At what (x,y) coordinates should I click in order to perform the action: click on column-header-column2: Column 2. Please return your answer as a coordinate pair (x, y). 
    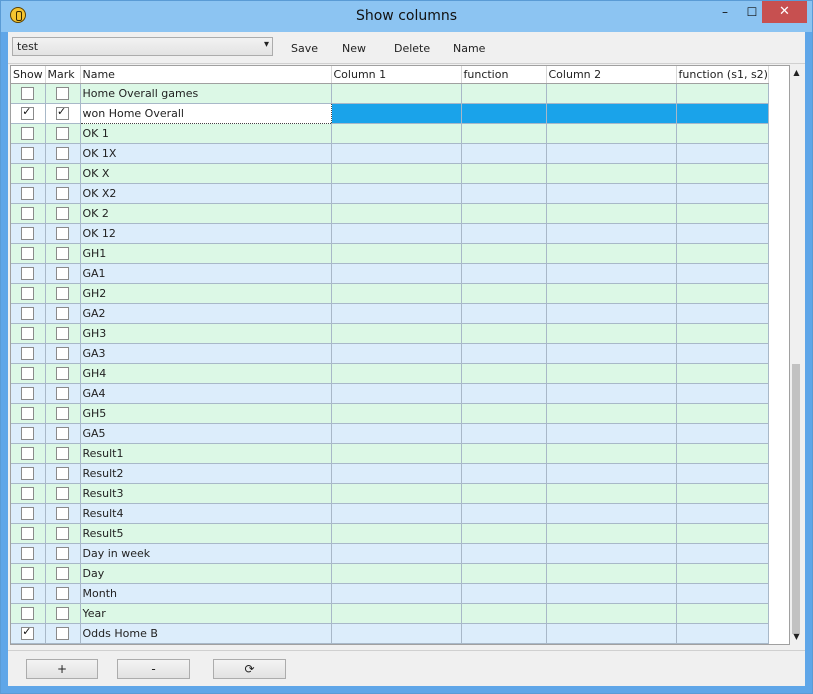
    Looking at the image, I should click on (611, 75).